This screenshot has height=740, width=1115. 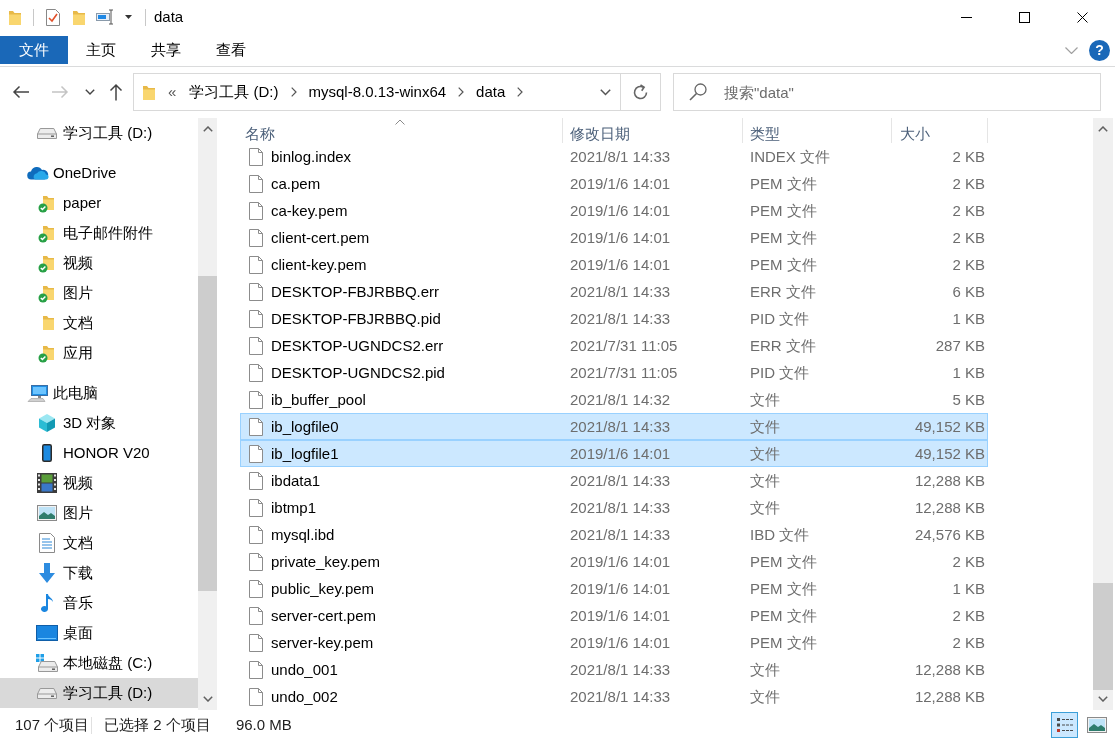 What do you see at coordinates (966, 17) in the screenshot?
I see `minimize-icon` at bounding box center [966, 17].